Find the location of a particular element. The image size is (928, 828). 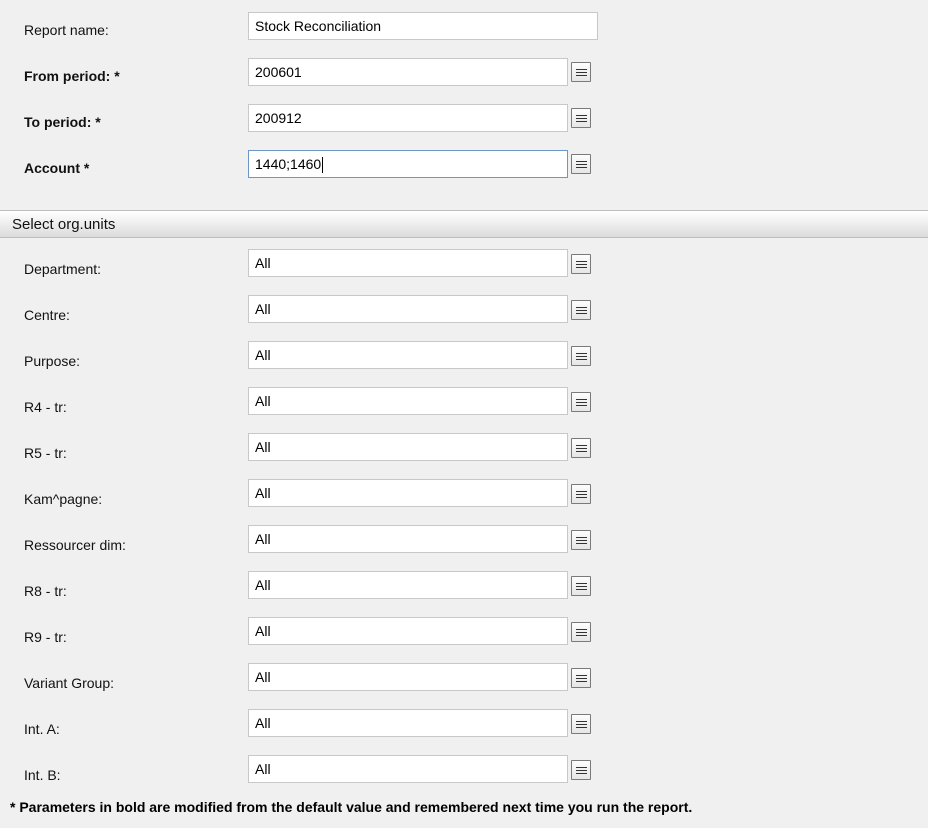

param-label: Account * is located at coordinates (57, 168).